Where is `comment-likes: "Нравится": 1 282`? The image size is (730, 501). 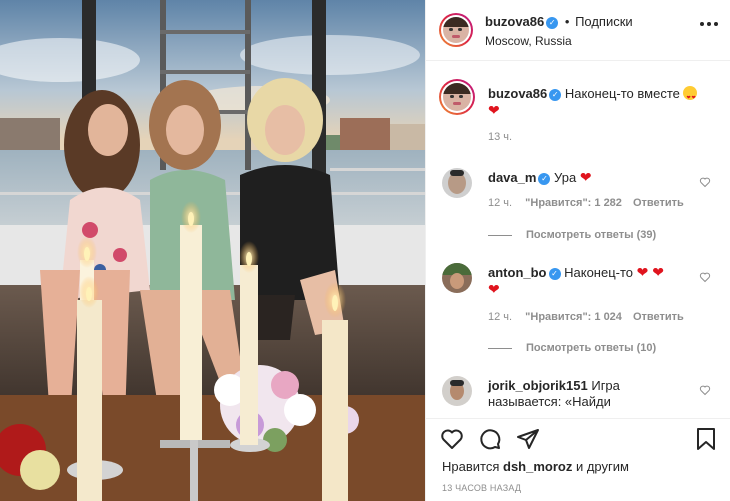
comment-likes: "Нравится": 1 282 is located at coordinates (573, 203).